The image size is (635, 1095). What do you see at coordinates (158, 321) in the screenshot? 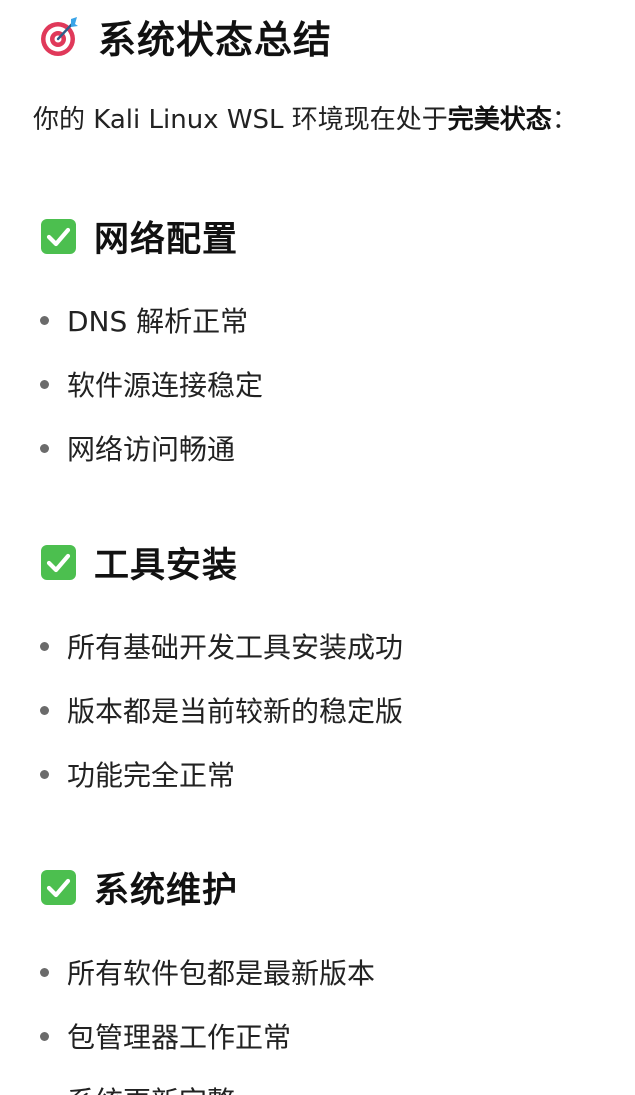
I see `list-item-text: DNS 解析正常` at bounding box center [158, 321].